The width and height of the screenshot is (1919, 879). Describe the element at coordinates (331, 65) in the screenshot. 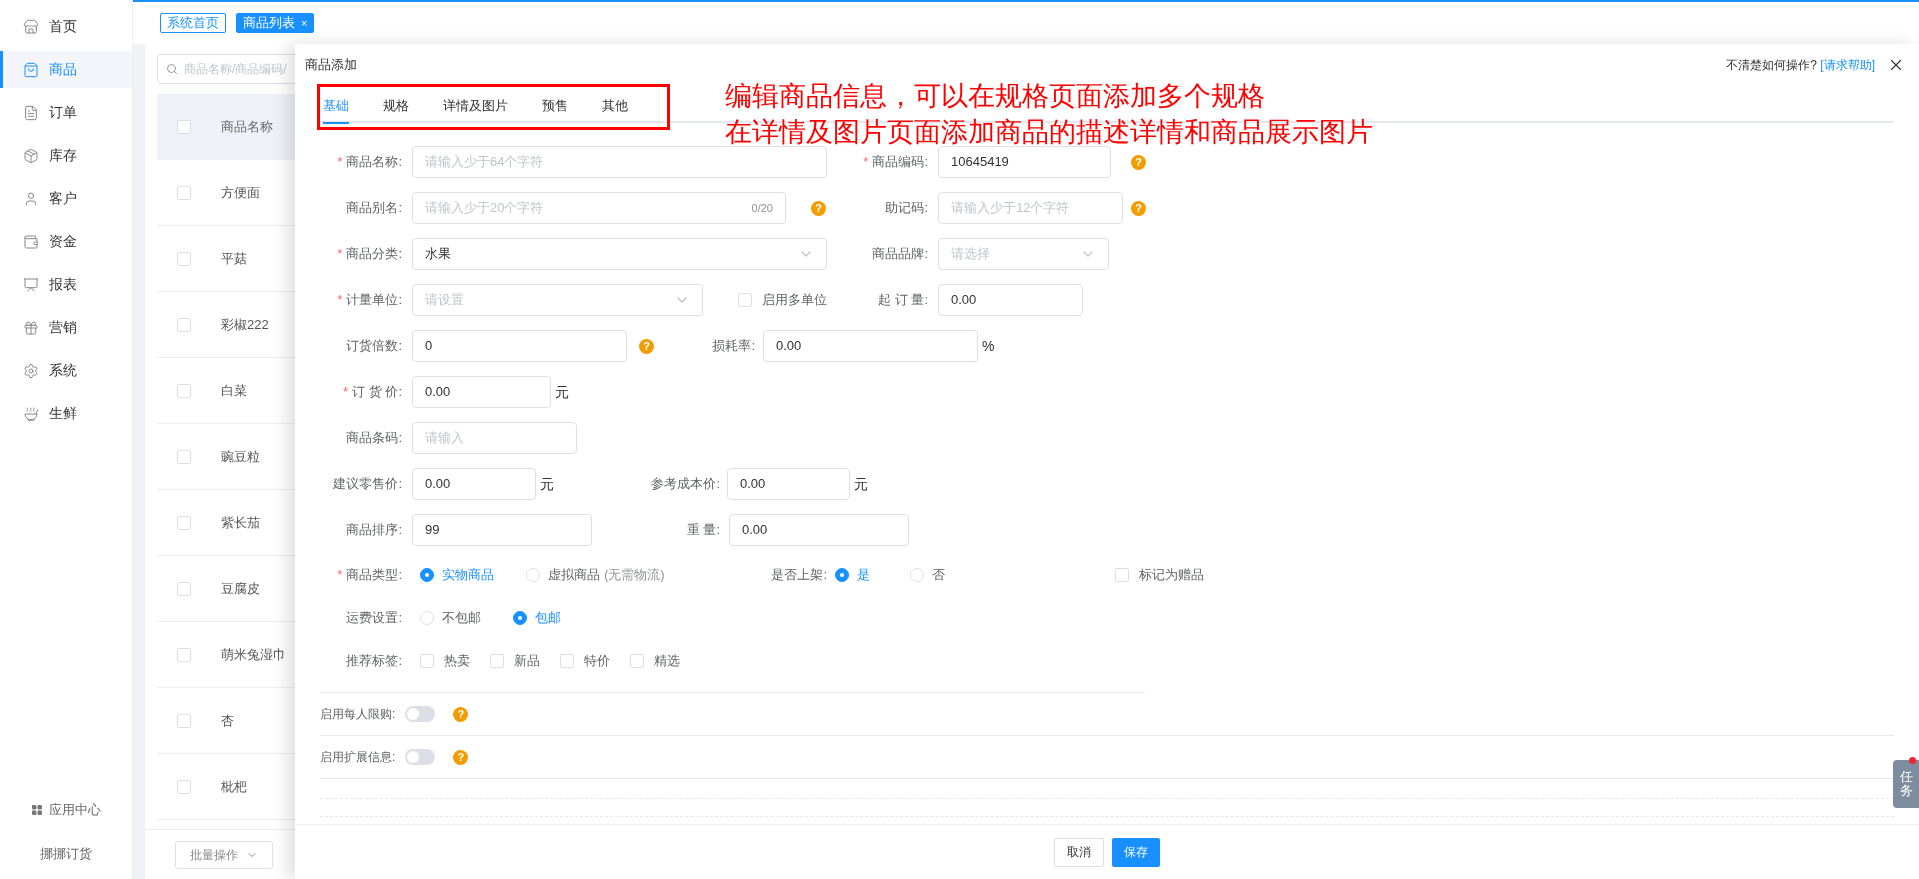

I see `drawer-title: 商品添加` at that location.